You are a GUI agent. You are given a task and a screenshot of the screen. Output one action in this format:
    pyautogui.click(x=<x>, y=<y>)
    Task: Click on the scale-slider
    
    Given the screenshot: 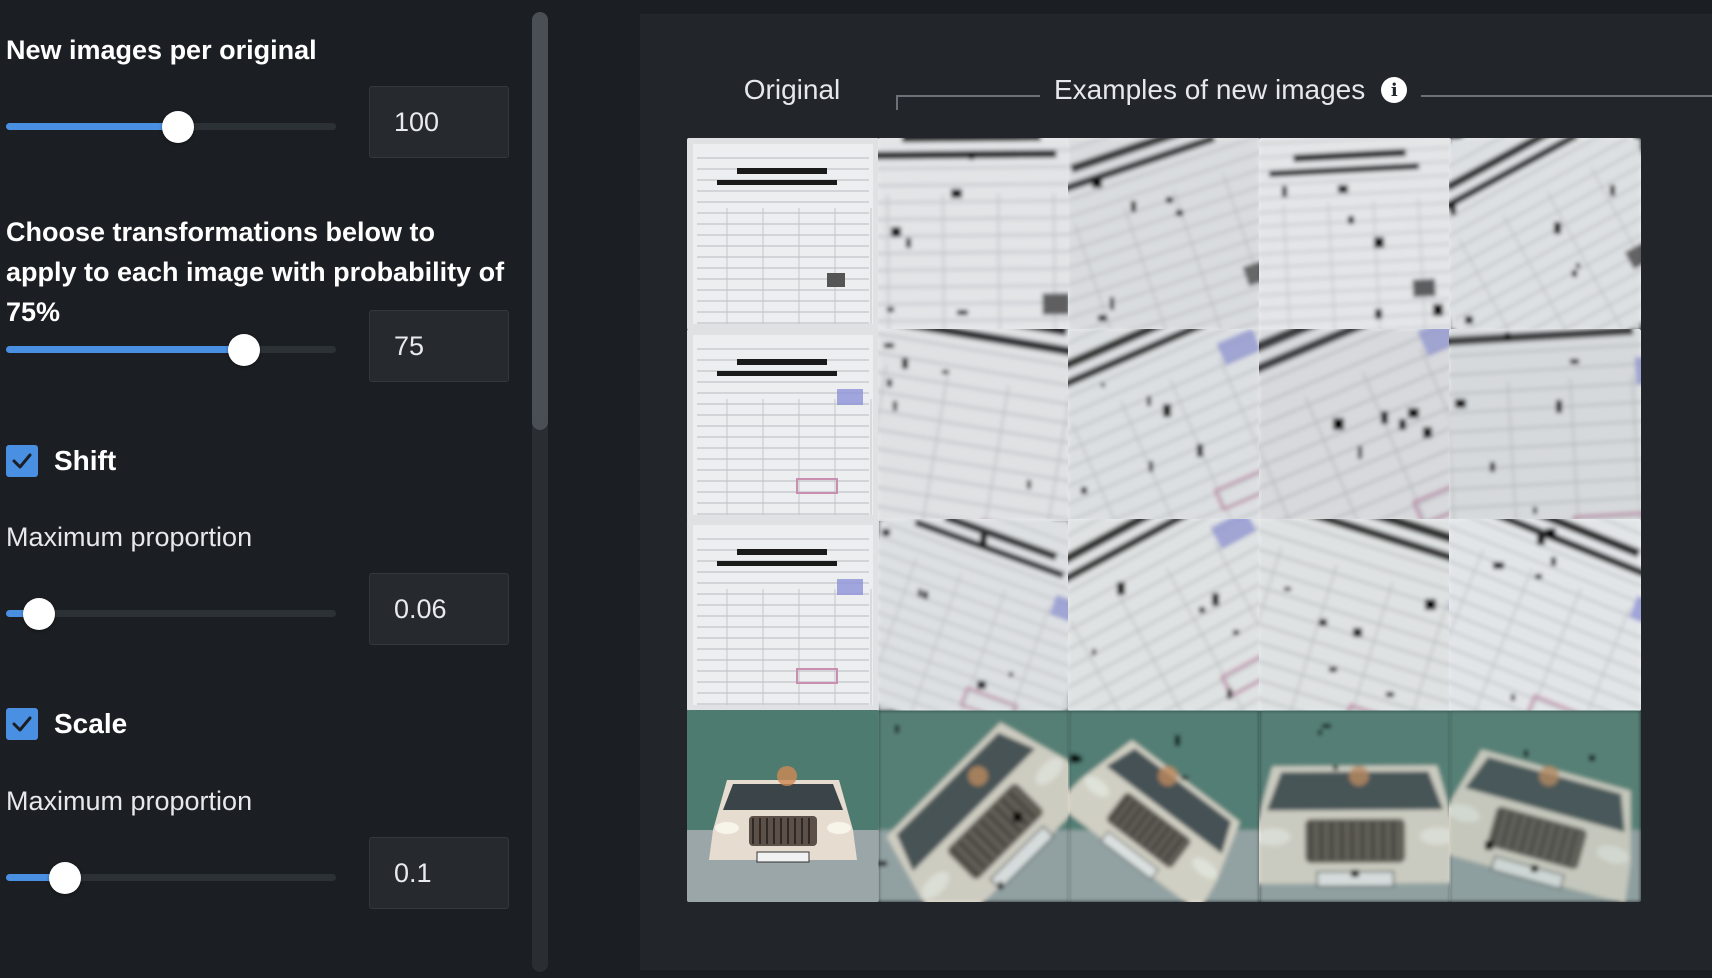 What is the action you would take?
    pyautogui.click(x=171, y=877)
    